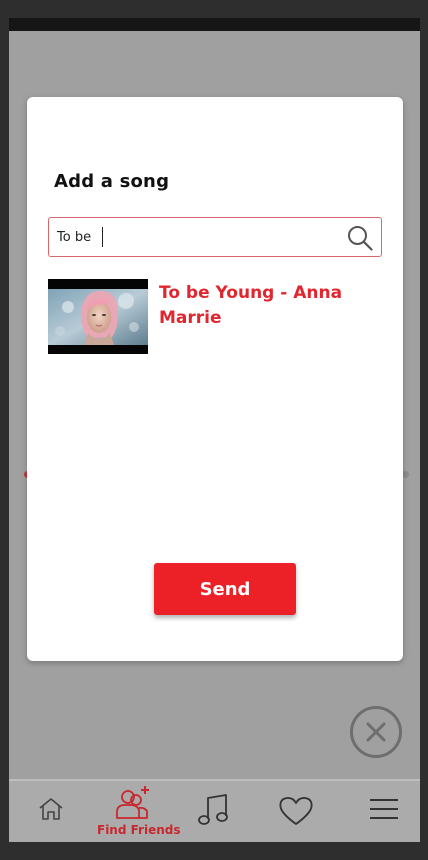  Describe the element at coordinates (215, 237) in the screenshot. I see `song-search-input: To be` at that location.